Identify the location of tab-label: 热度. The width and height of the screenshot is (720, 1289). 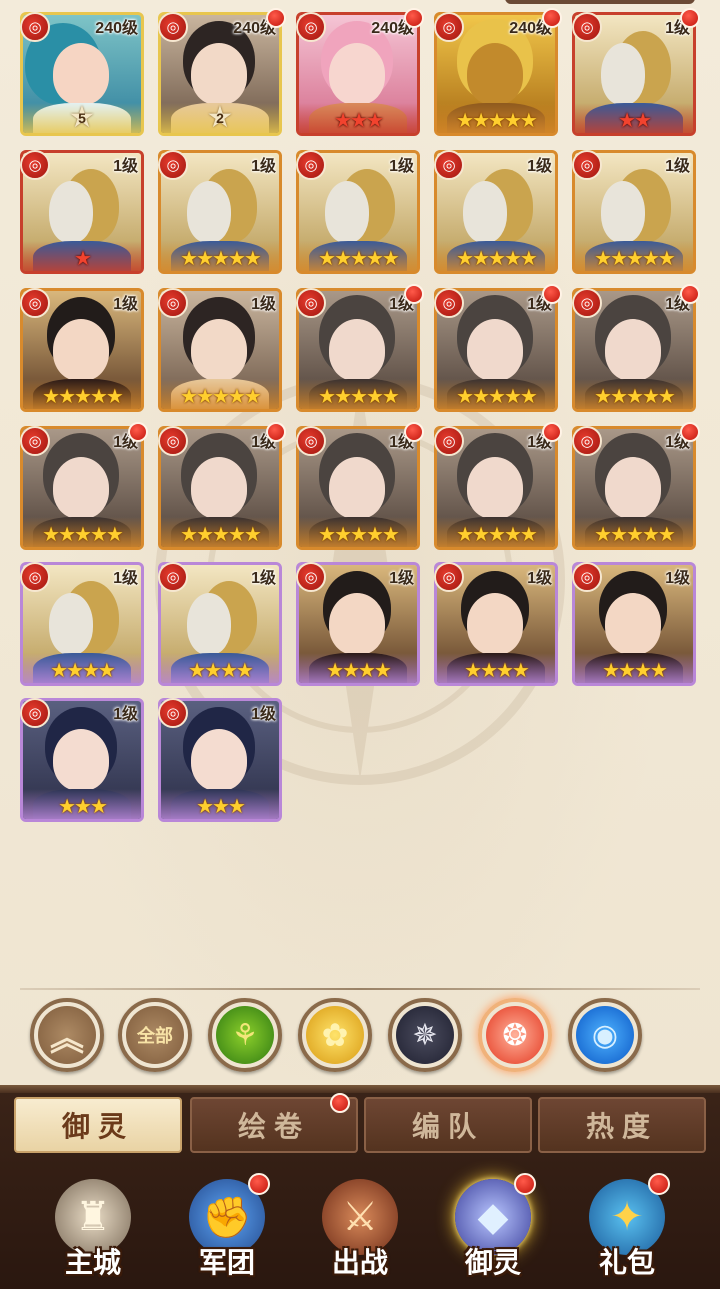
(621, 1126).